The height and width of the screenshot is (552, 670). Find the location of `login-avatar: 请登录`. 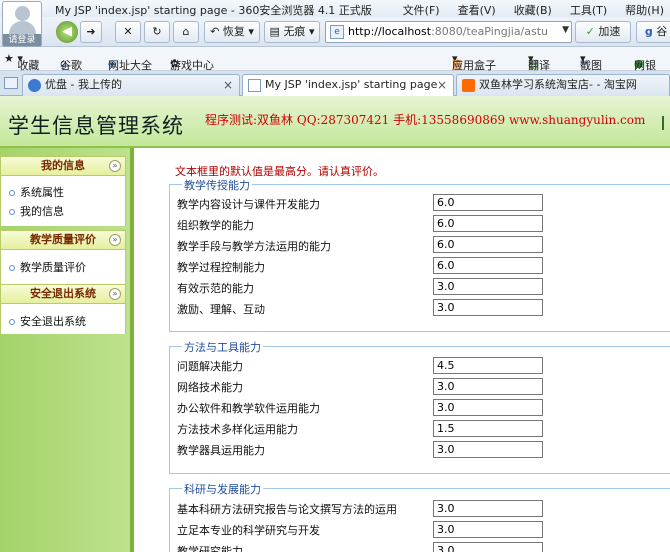

login-avatar: 请登录 is located at coordinates (22, 24).